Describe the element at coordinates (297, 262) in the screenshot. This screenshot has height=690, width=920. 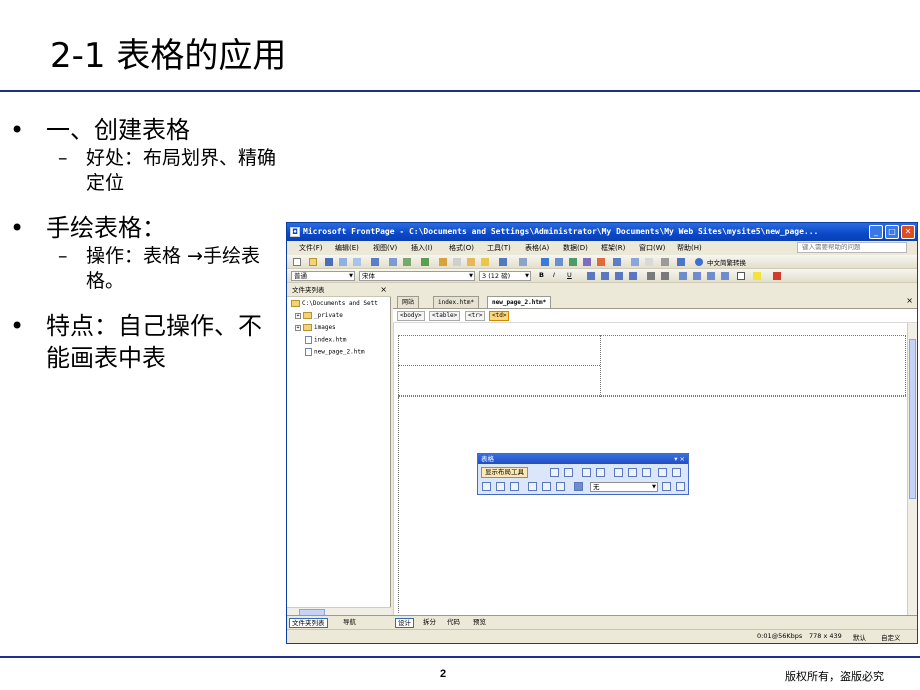
I see `new-page-icon` at that location.